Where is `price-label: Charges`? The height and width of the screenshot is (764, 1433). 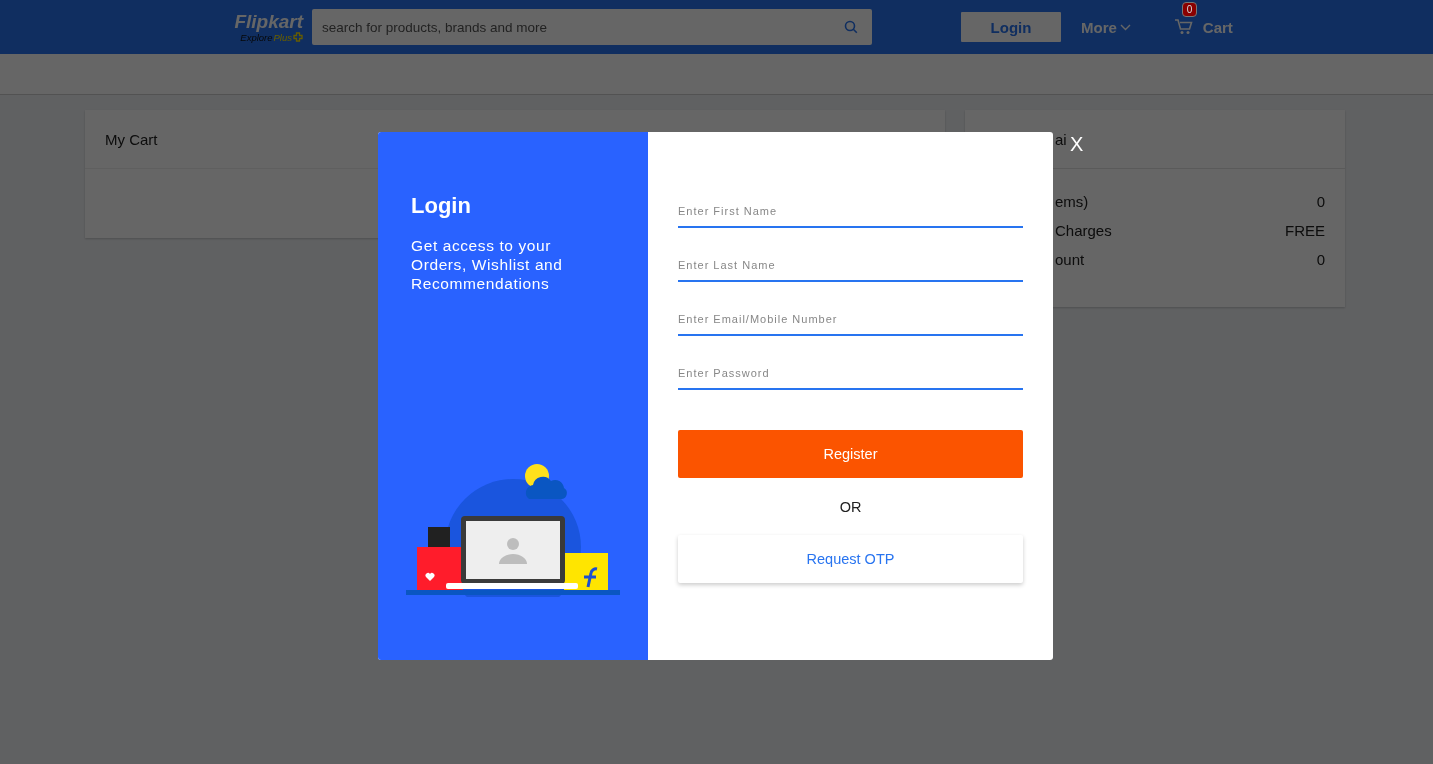 price-label: Charges is located at coordinates (1083, 231).